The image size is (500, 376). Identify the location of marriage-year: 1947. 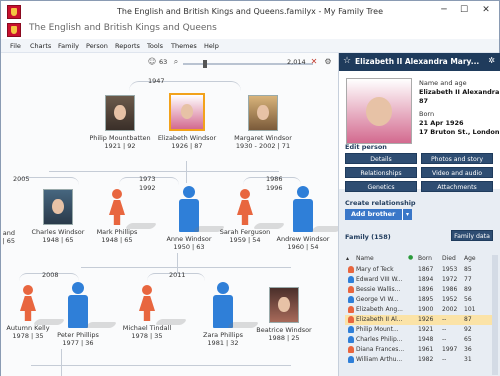
(156, 81).